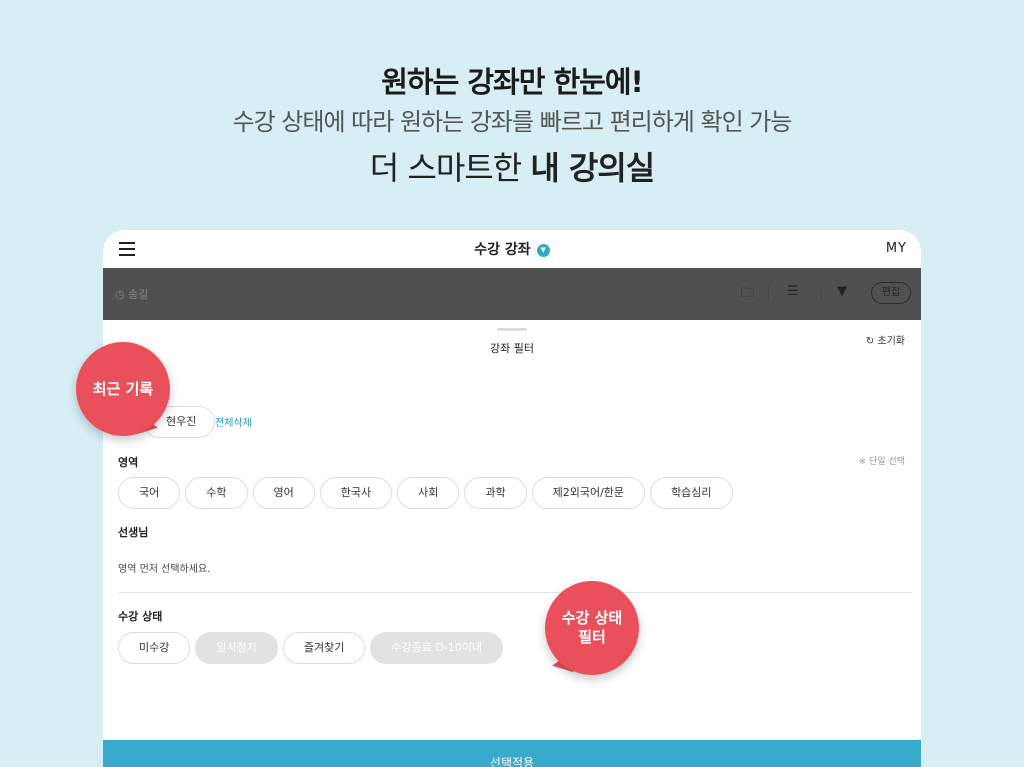  Describe the element at coordinates (236, 648) in the screenshot. I see `status-chip-paused: 일시정지` at that location.